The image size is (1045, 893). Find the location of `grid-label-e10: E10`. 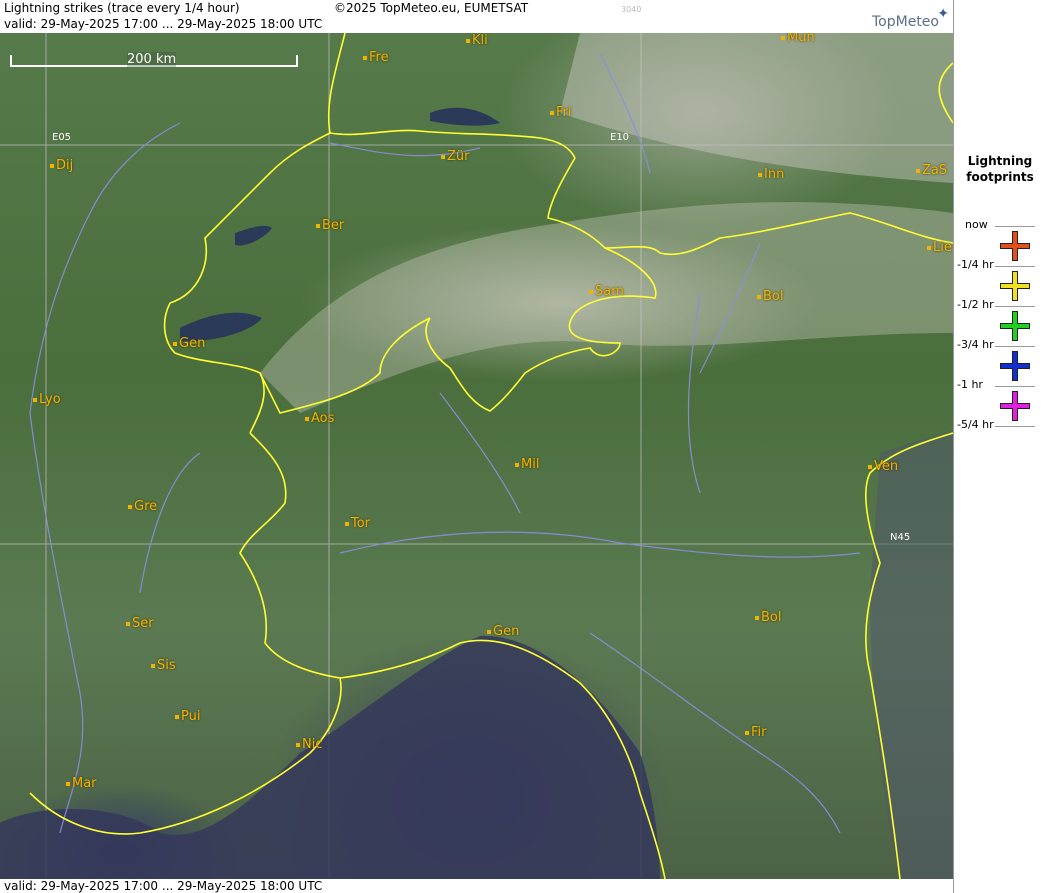

grid-label-e10: E10 is located at coordinates (620, 137).